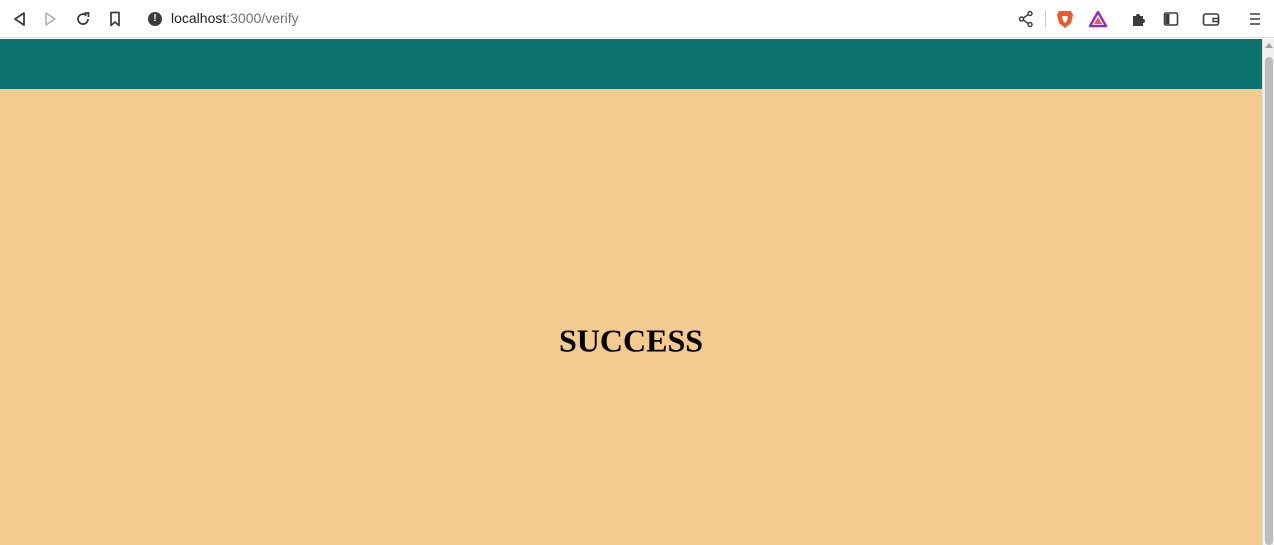 The image size is (1274, 545). I want to click on url-text: localhost:3000/verify, so click(235, 18).